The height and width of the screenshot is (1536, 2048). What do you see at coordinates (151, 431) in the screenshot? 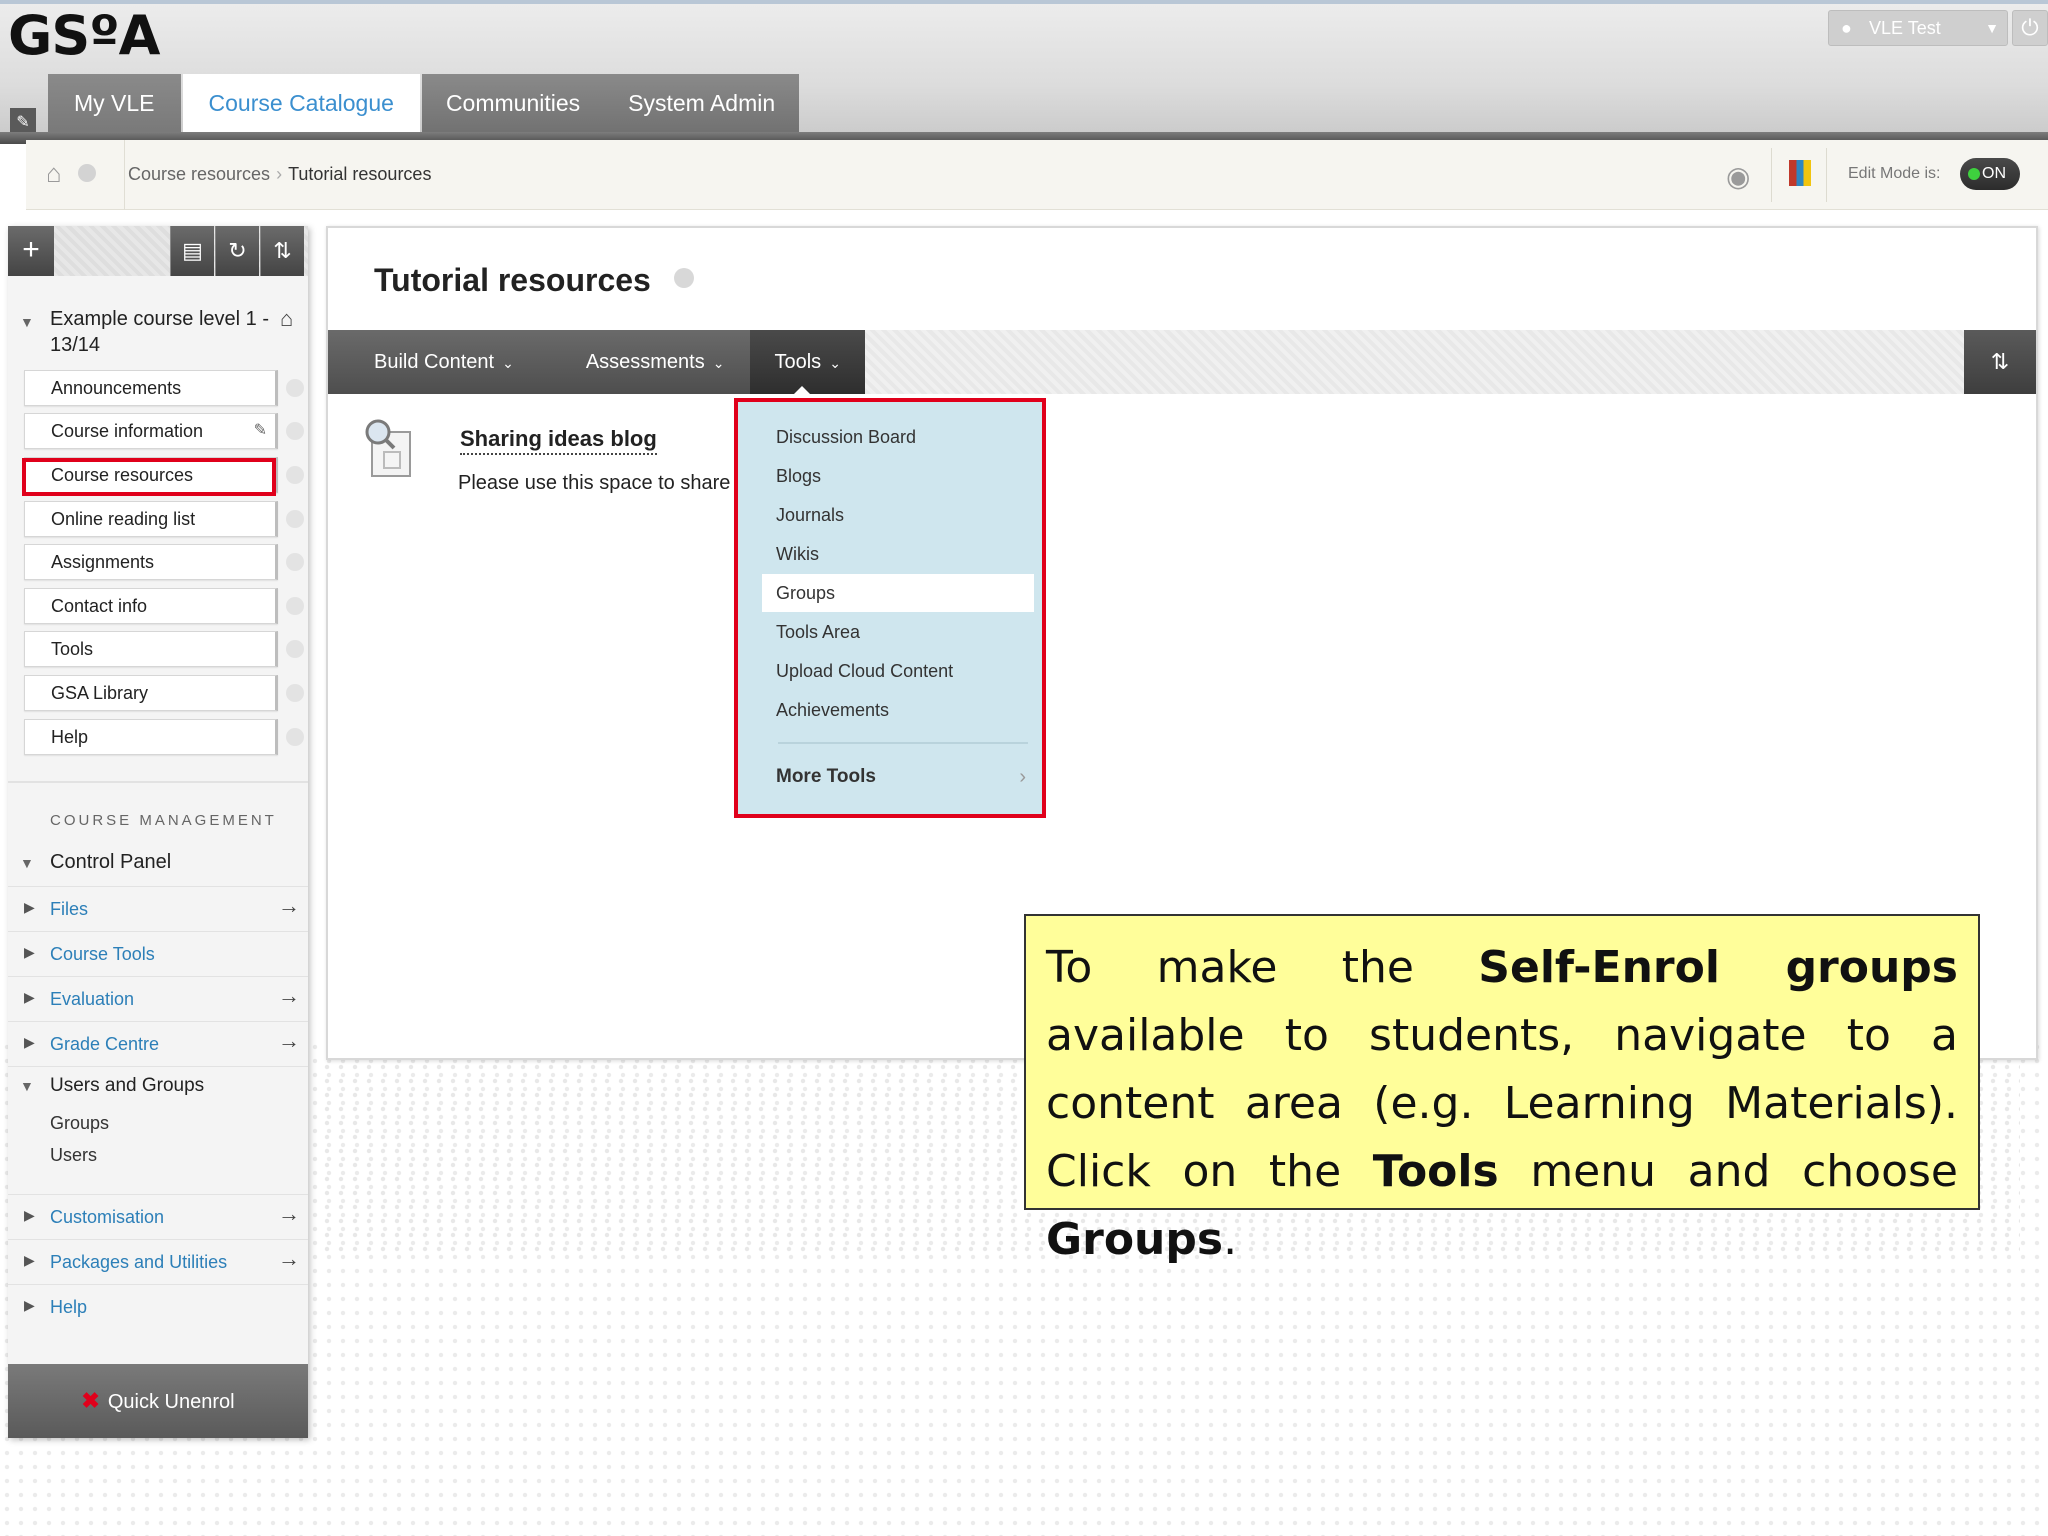
I see `menu-item-course-information: Course information ✎` at bounding box center [151, 431].